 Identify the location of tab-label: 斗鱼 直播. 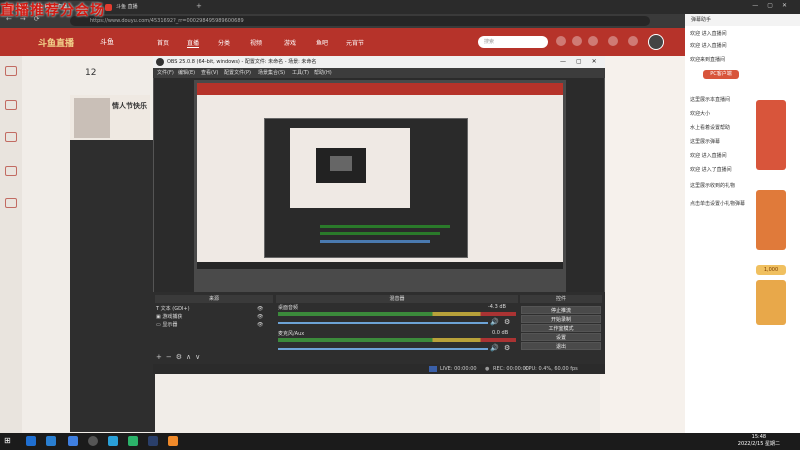
(127, 7).